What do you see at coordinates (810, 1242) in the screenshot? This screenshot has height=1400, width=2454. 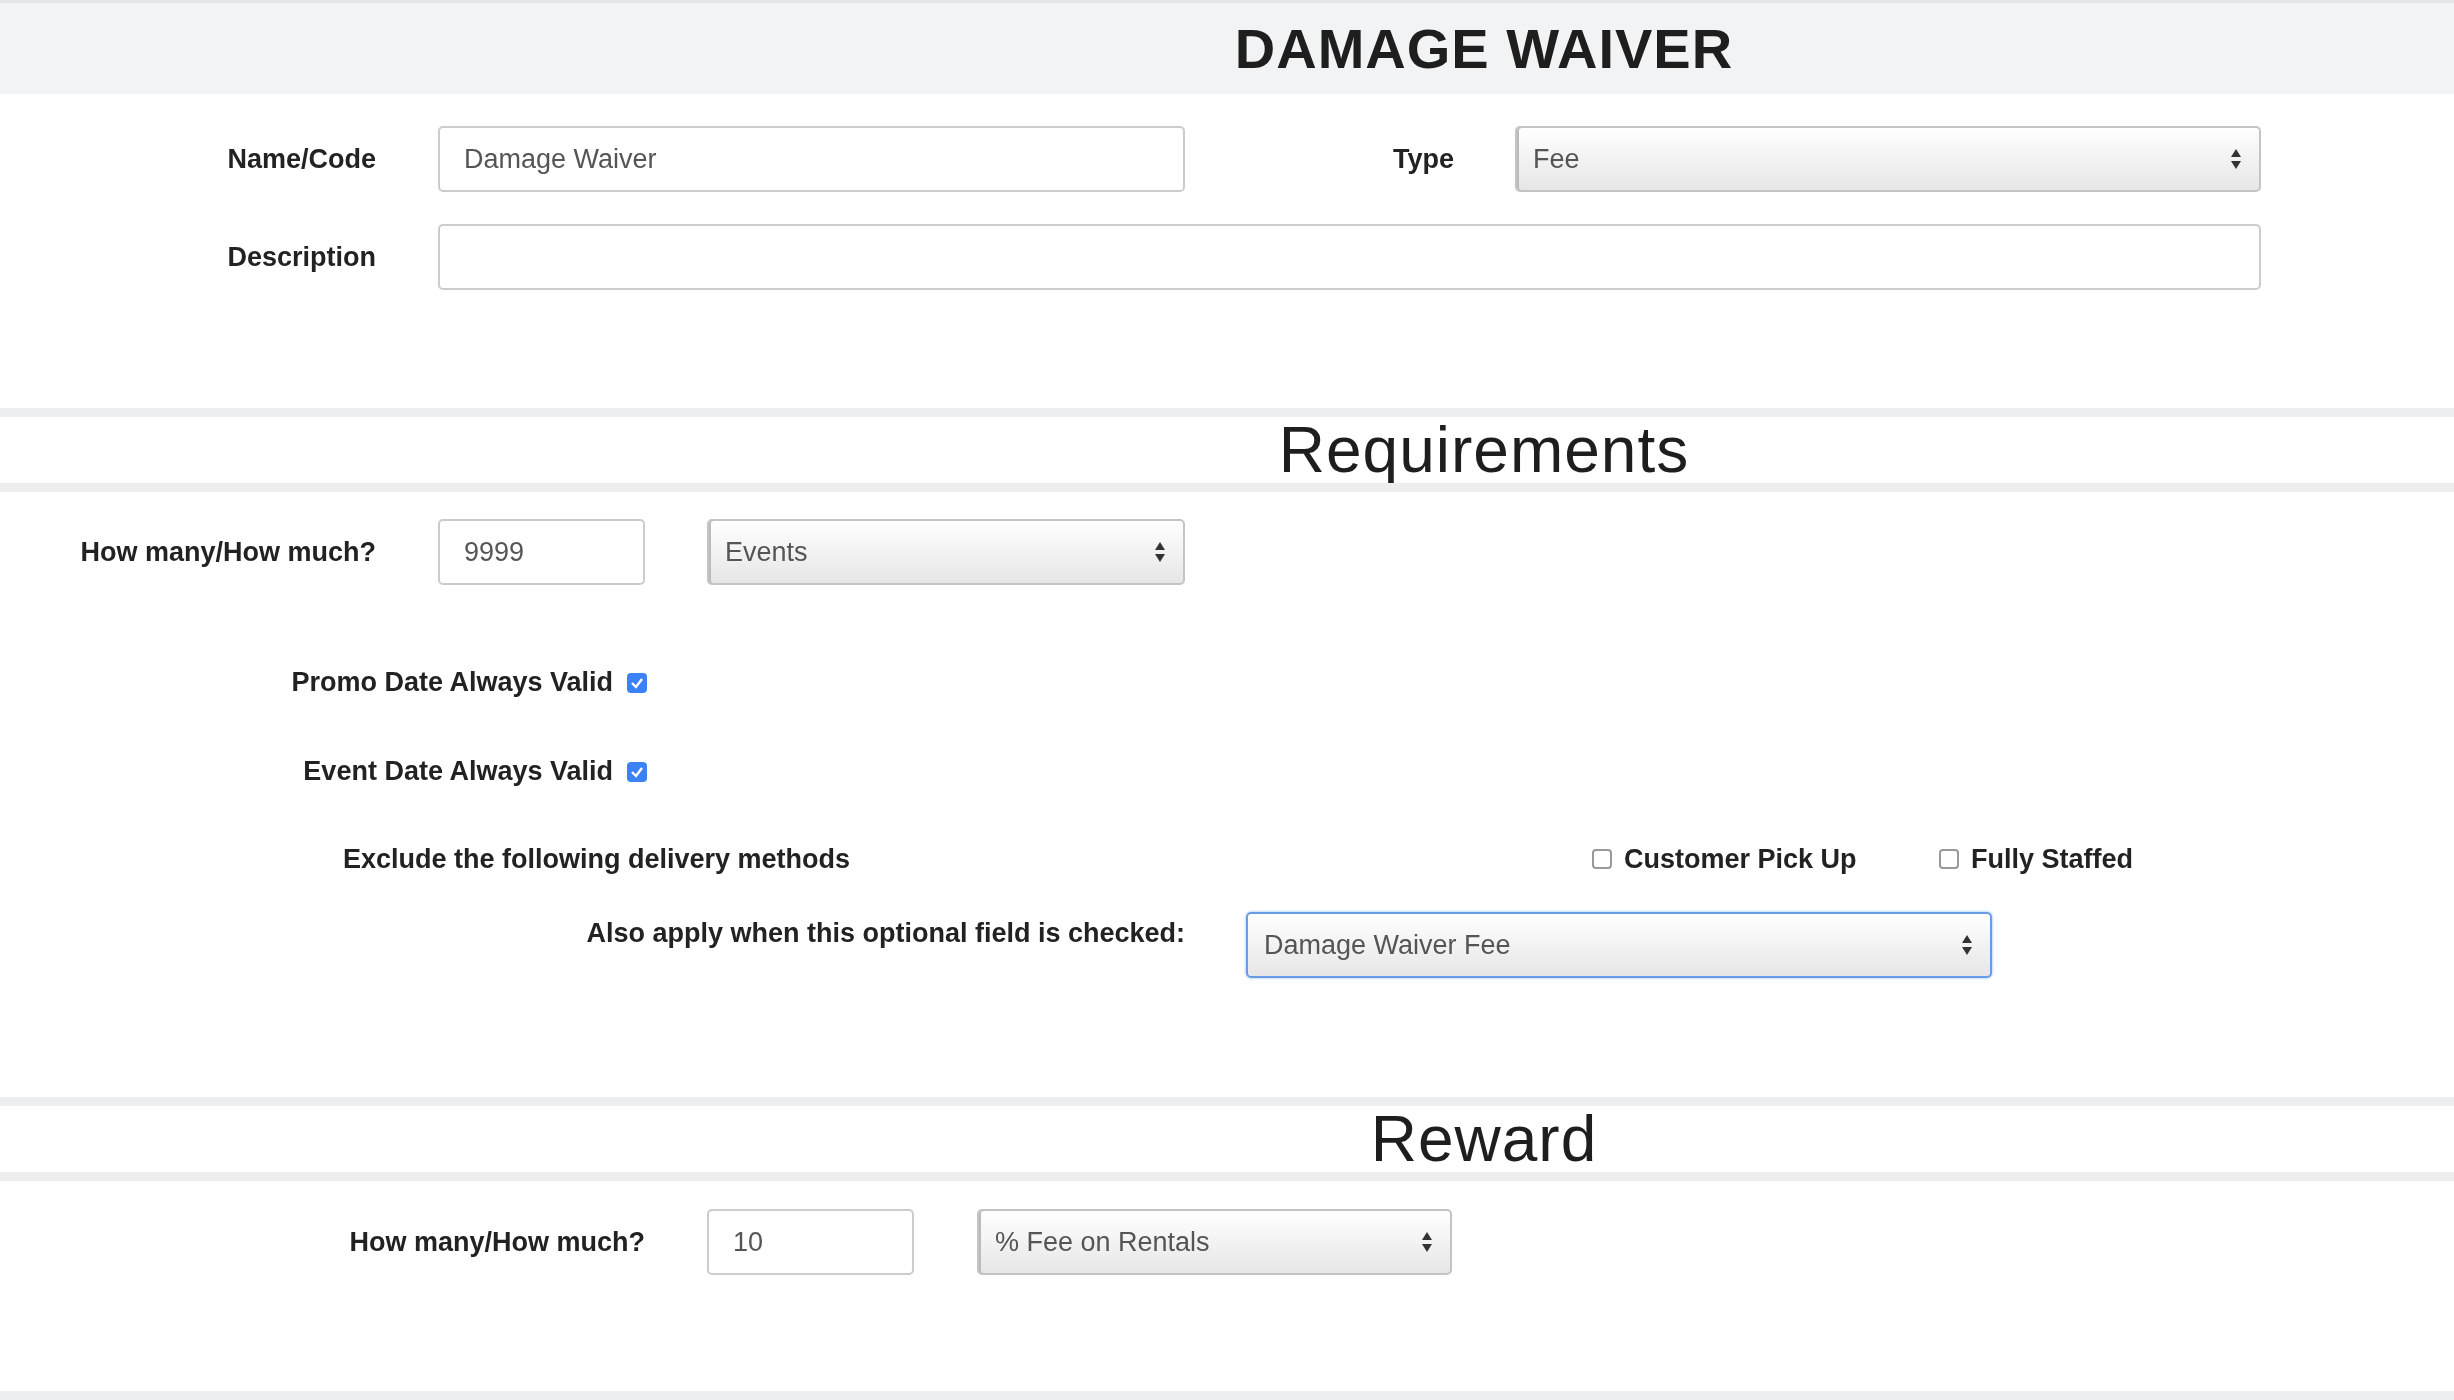 I see `amount-input: 10` at bounding box center [810, 1242].